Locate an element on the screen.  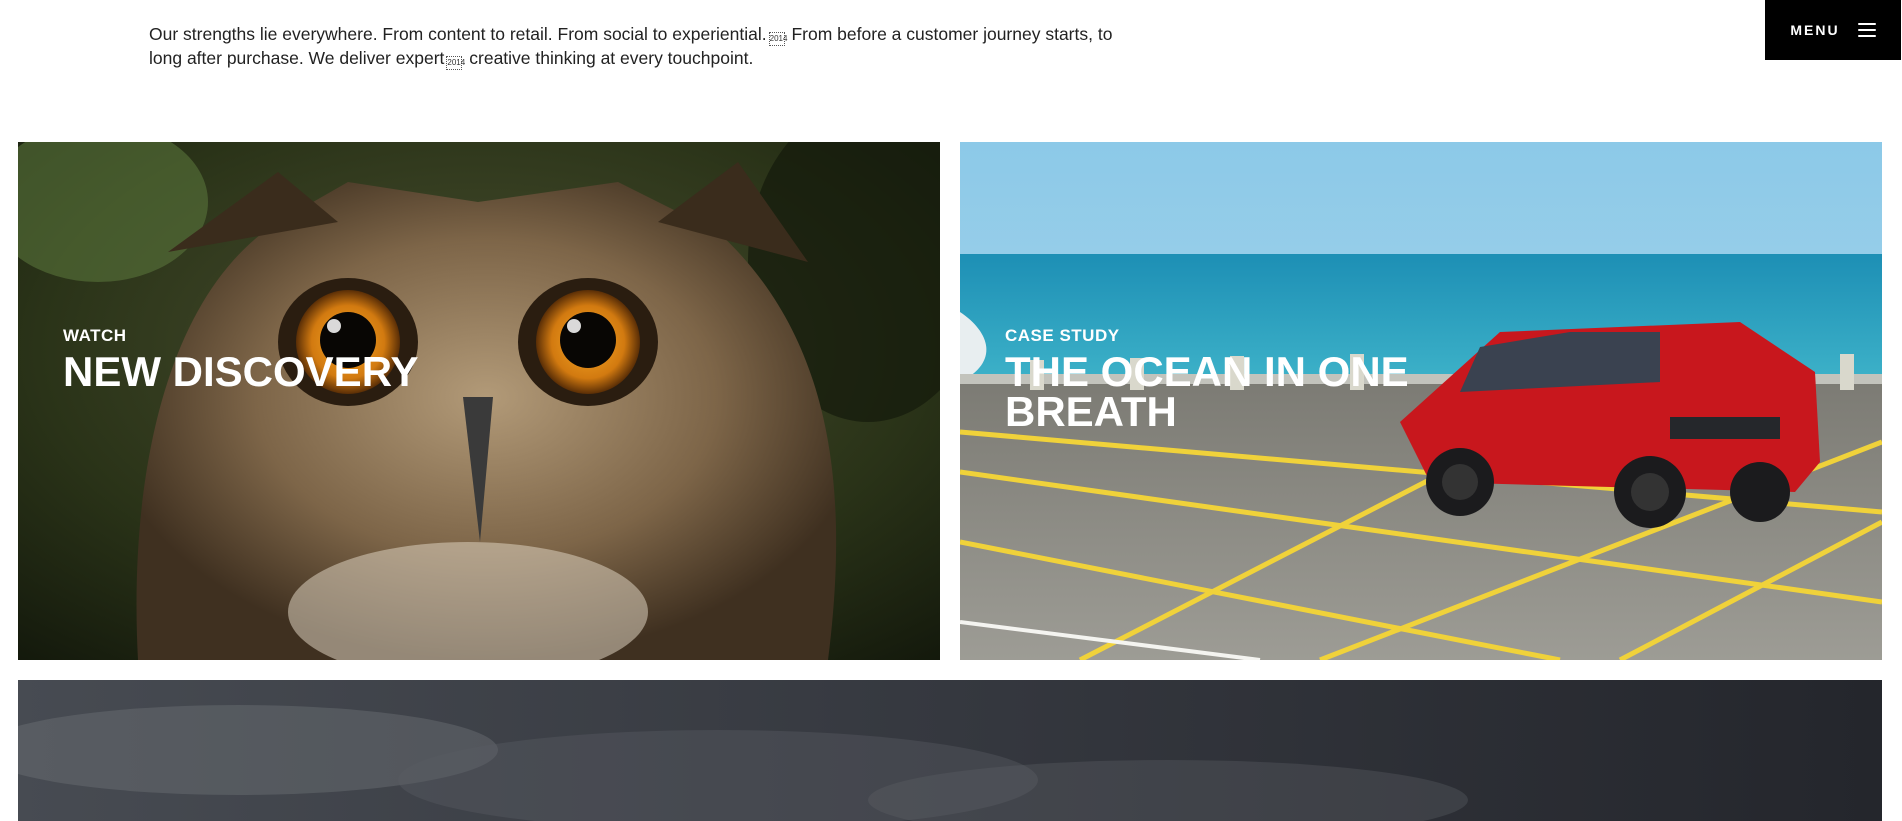
card-title: NEW DISCOVERY is located at coordinates (240, 372).